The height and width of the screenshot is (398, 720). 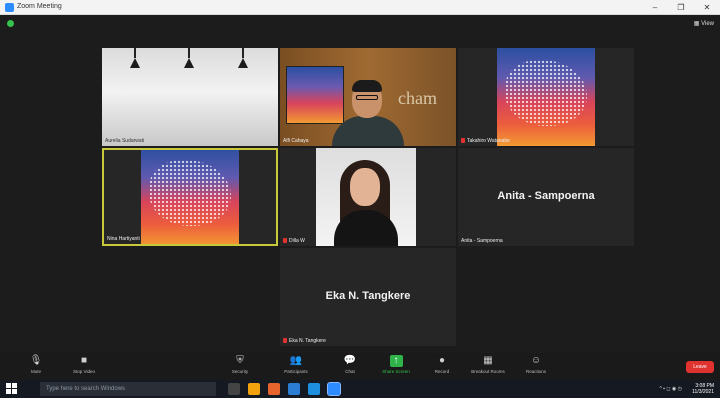 I want to click on participants-button: 👥 Participants, so click(x=296, y=364).